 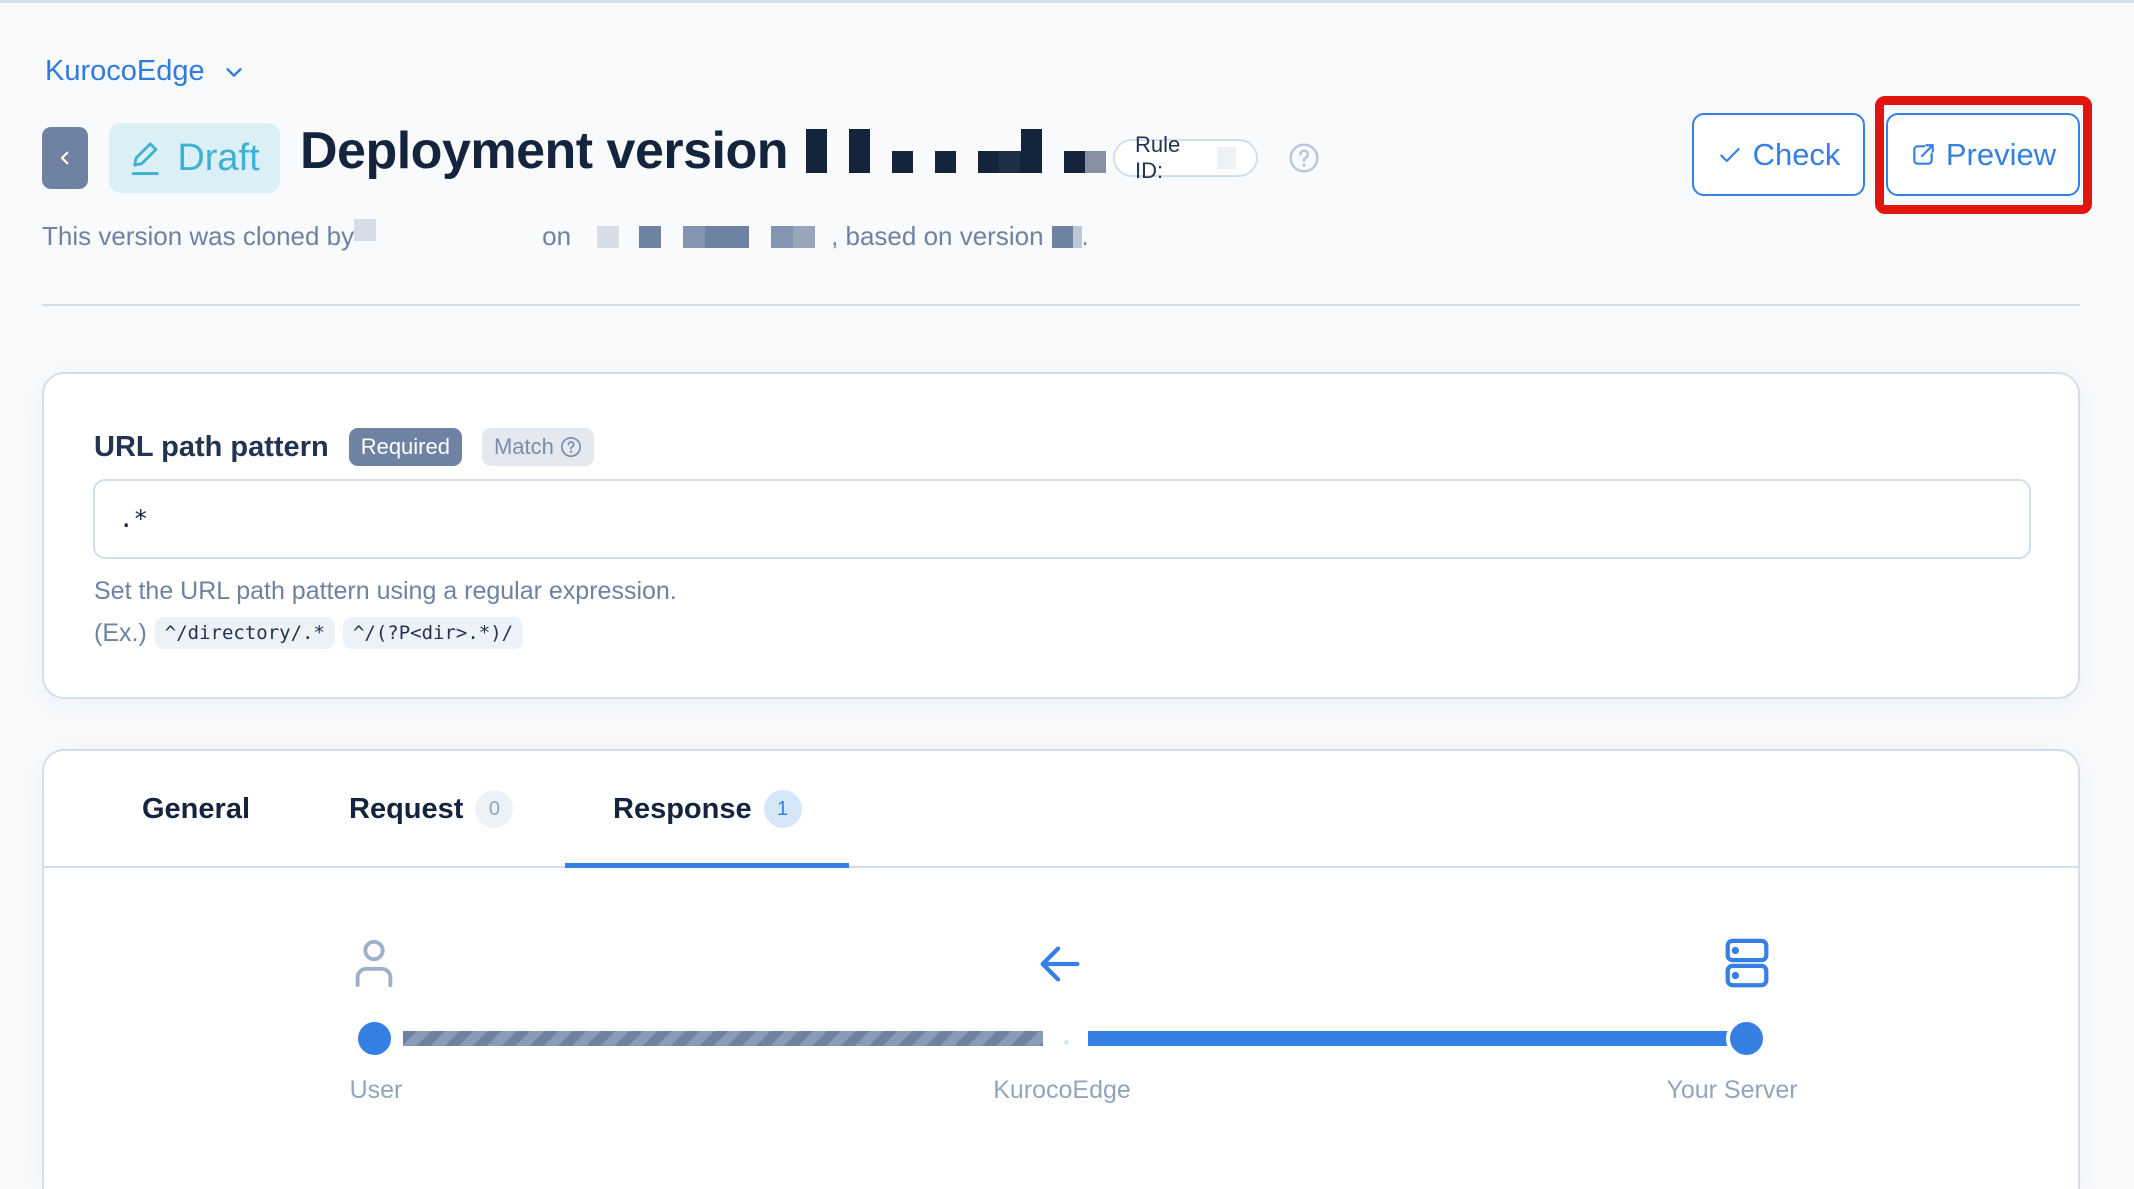 What do you see at coordinates (937, 236) in the screenshot?
I see `subtitle-based-on: , based on version` at bounding box center [937, 236].